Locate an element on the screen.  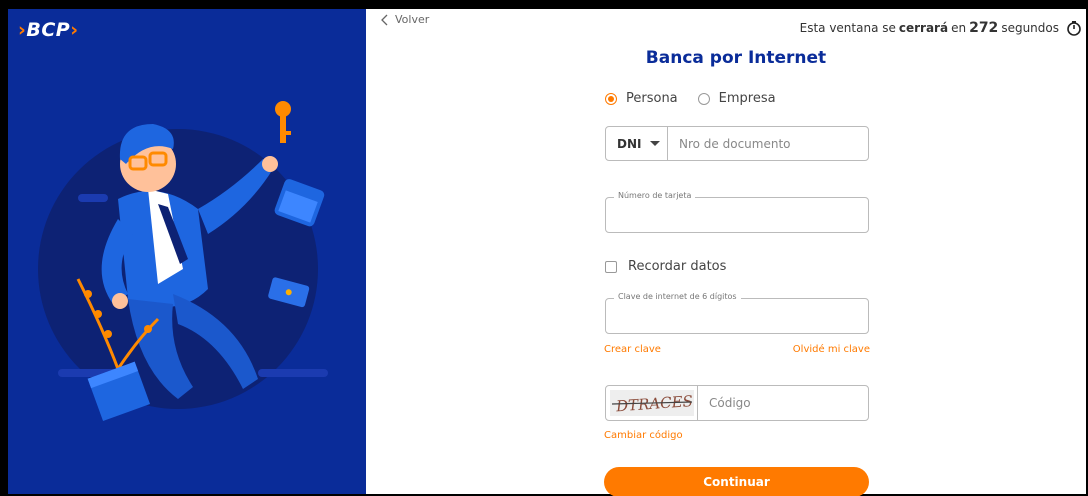
captcha-field: DTRACES Código is located at coordinates (737, 403).